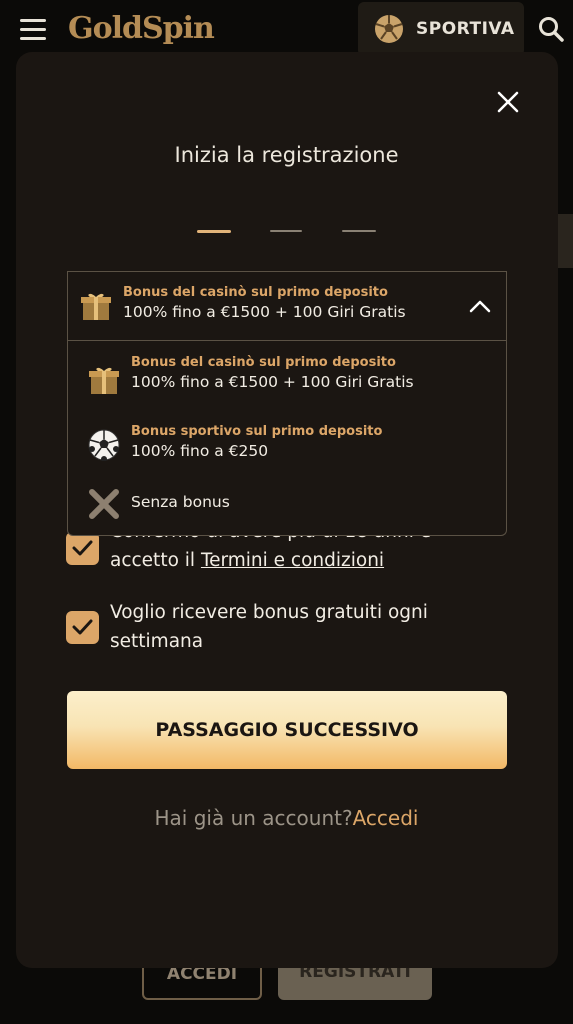  I want to click on newsletter-line-1: Voglio ricevere bonus gratuiti ogni, so click(269, 612).